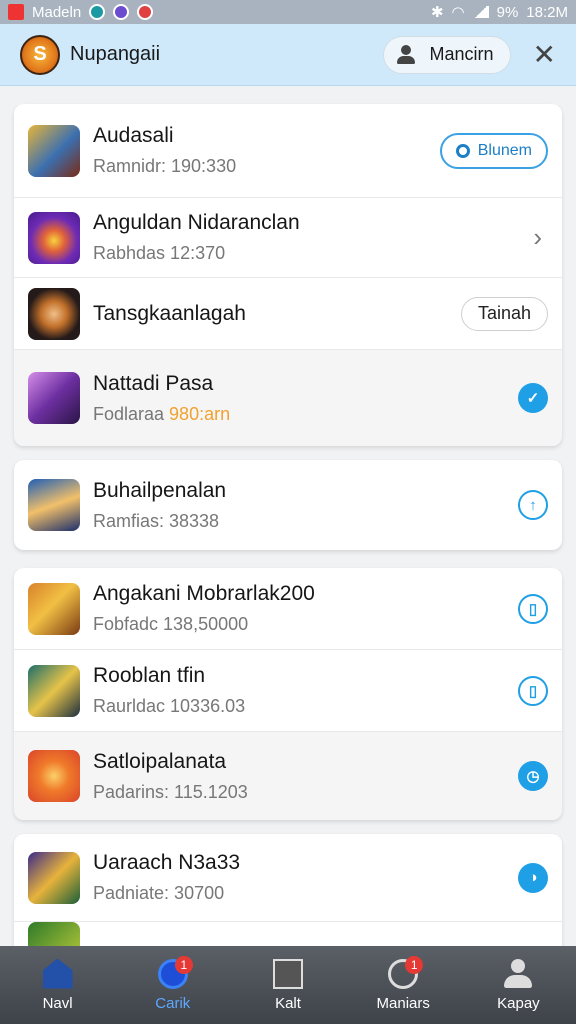 The height and width of the screenshot is (1024, 576). Describe the element at coordinates (131, 413) in the screenshot. I see `subtitle-prefix: Fodlaraa` at that location.